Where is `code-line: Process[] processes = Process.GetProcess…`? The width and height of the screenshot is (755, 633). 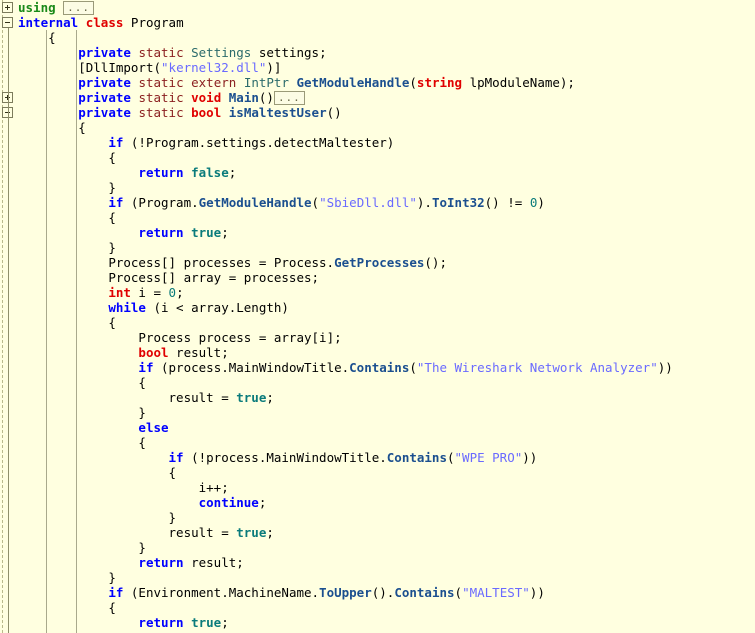 code-line: Process[] processes = Process.GetProcess… is located at coordinates (386, 262).